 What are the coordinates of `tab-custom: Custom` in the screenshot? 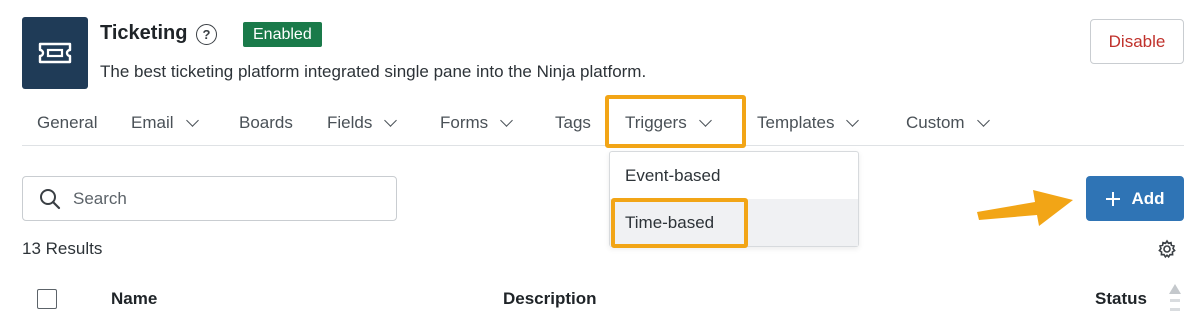 It's located at (948, 123).